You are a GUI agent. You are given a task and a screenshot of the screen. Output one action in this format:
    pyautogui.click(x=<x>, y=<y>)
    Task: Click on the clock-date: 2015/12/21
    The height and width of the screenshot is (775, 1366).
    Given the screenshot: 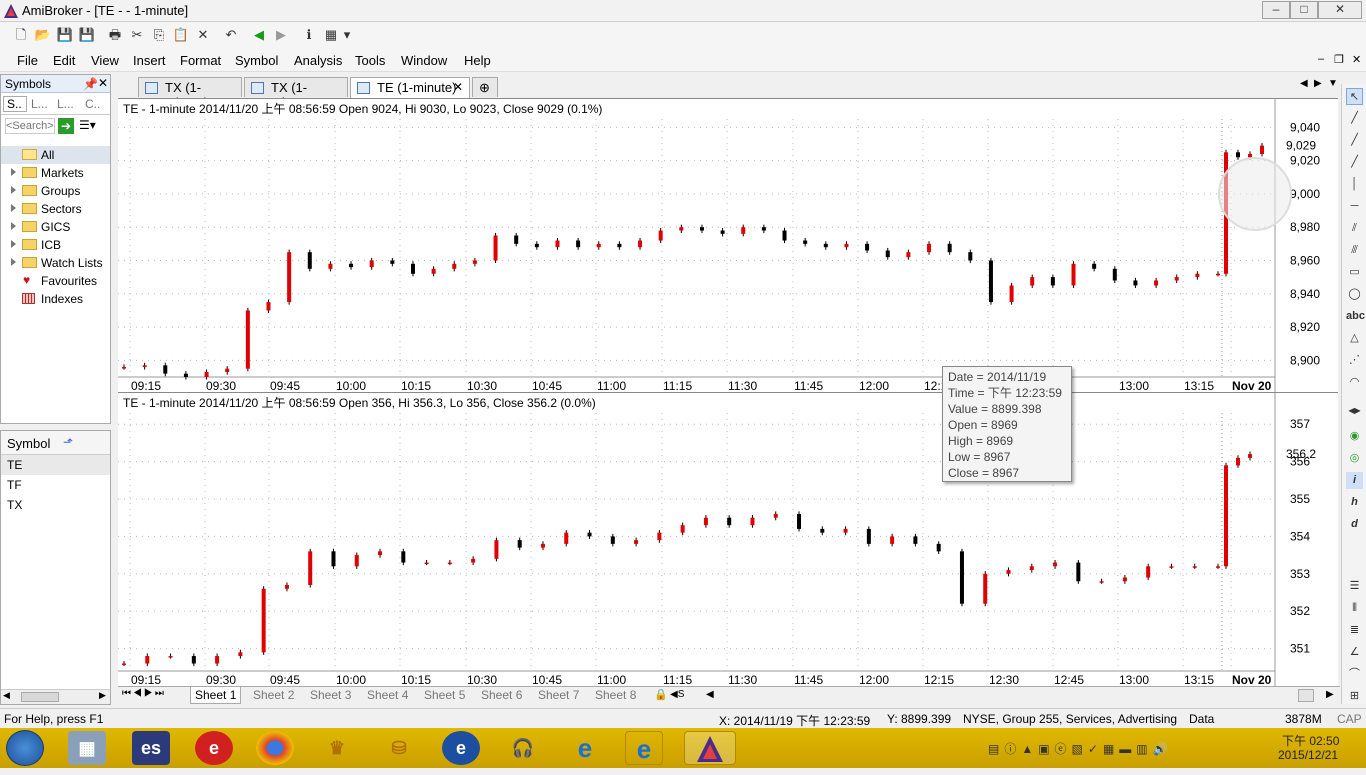 What is the action you would take?
    pyautogui.click(x=1308, y=755)
    